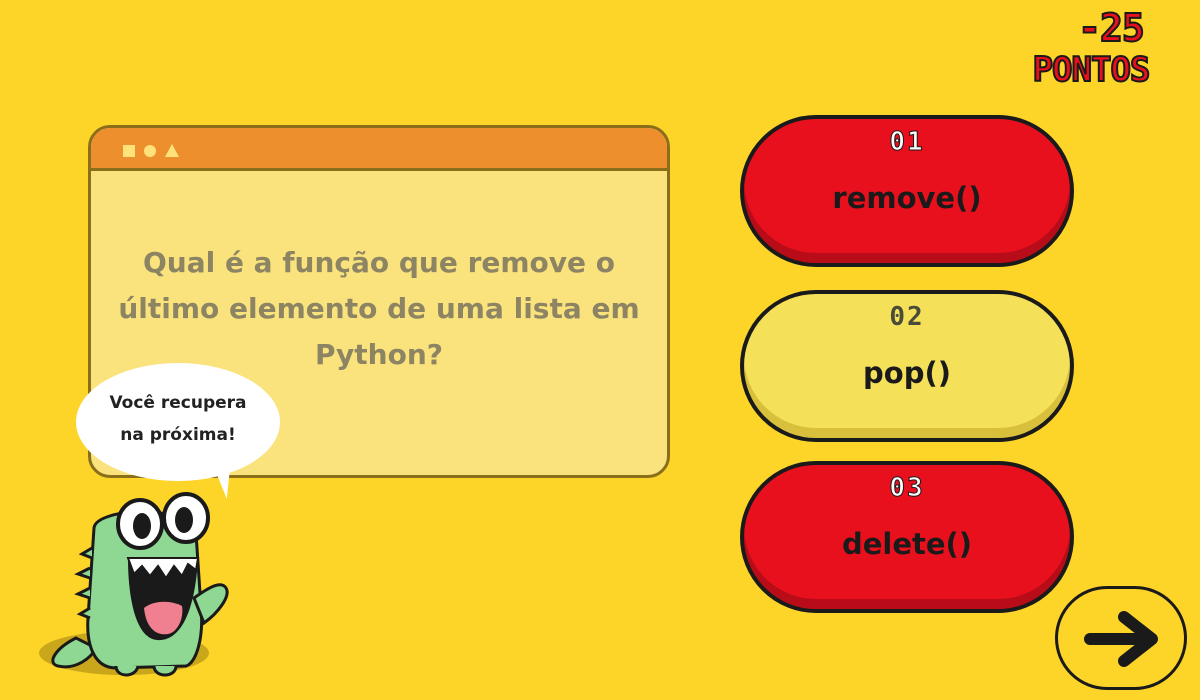 The width and height of the screenshot is (1200, 700). Describe the element at coordinates (178, 435) in the screenshot. I see `speech-line-2: na próxima!` at that location.